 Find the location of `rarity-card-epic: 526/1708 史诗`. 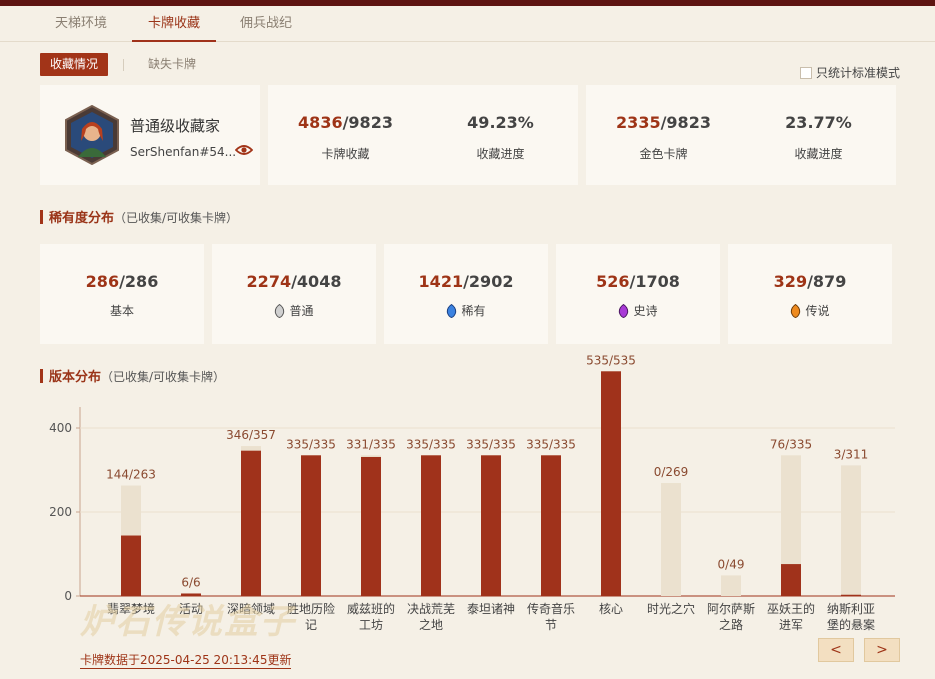

rarity-card-epic: 526/1708 史诗 is located at coordinates (638, 294).